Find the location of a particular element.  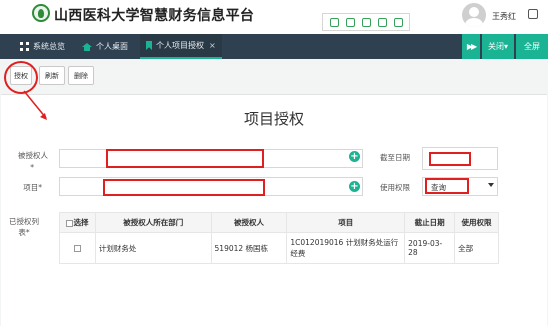

permission-cell: 全部 is located at coordinates (476, 248).